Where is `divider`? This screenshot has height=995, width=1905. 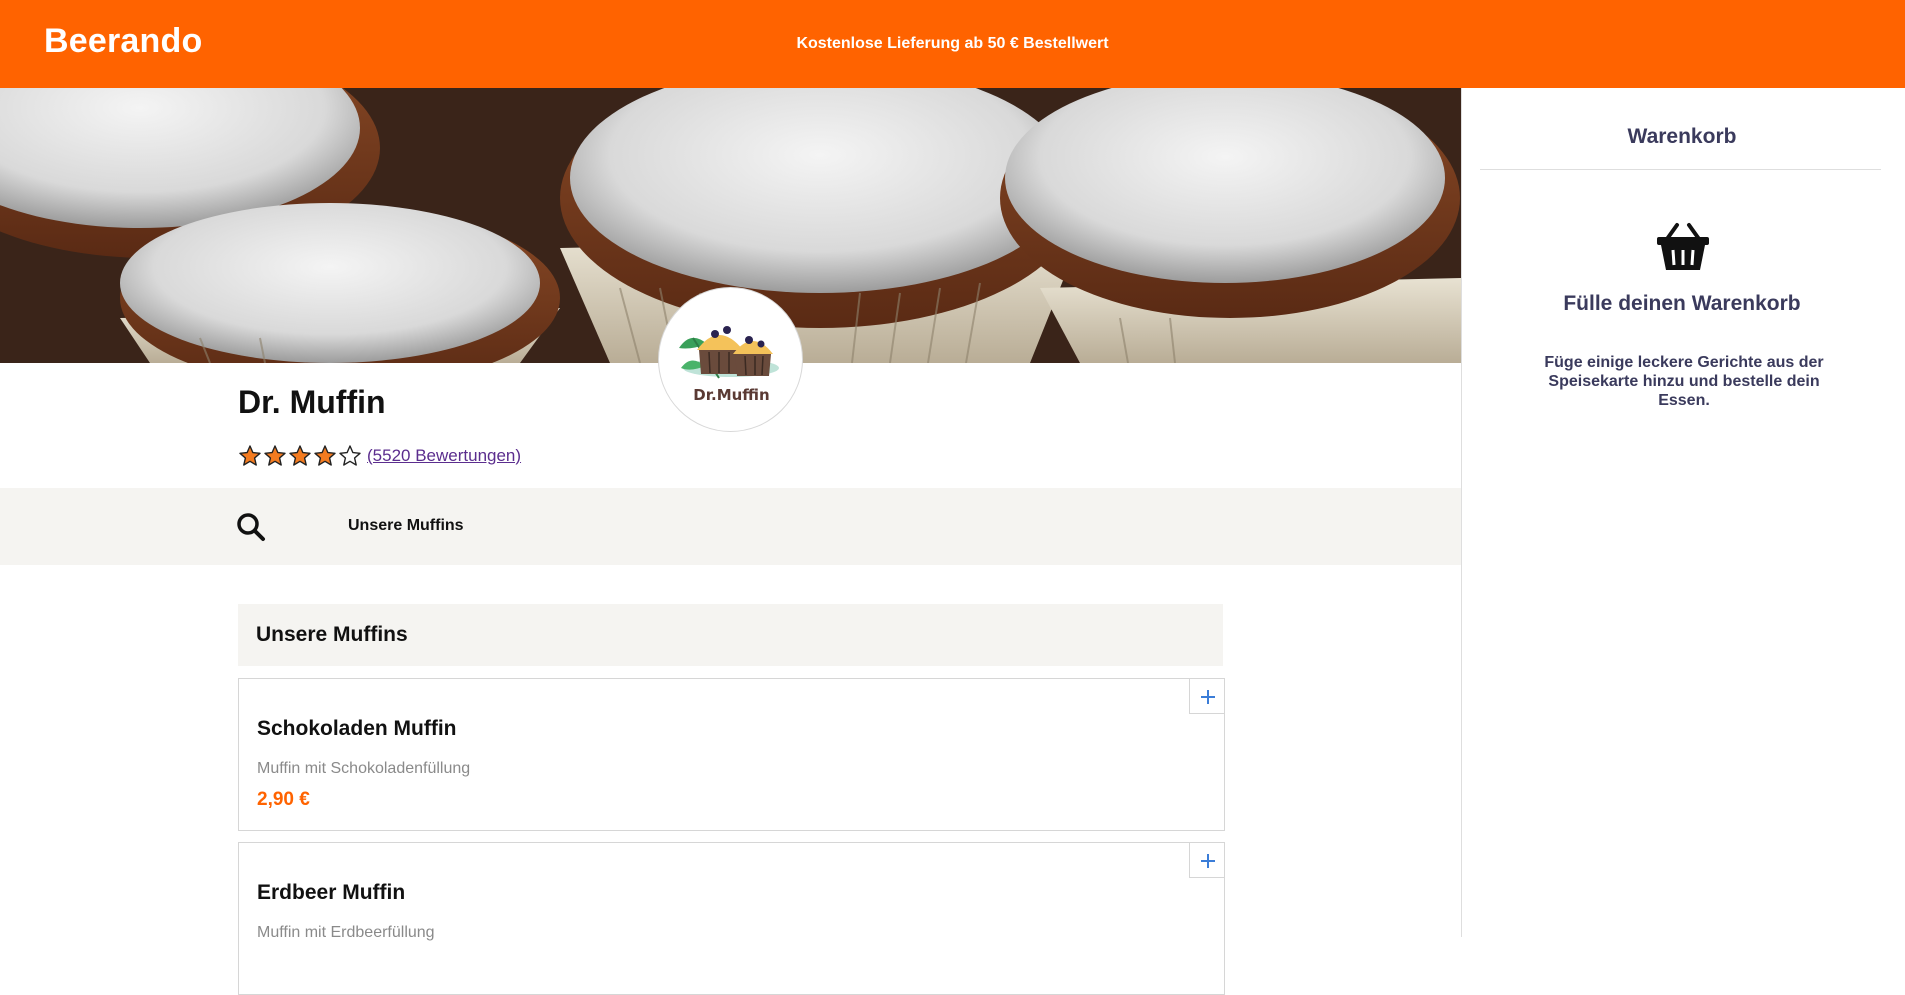 divider is located at coordinates (1680, 169).